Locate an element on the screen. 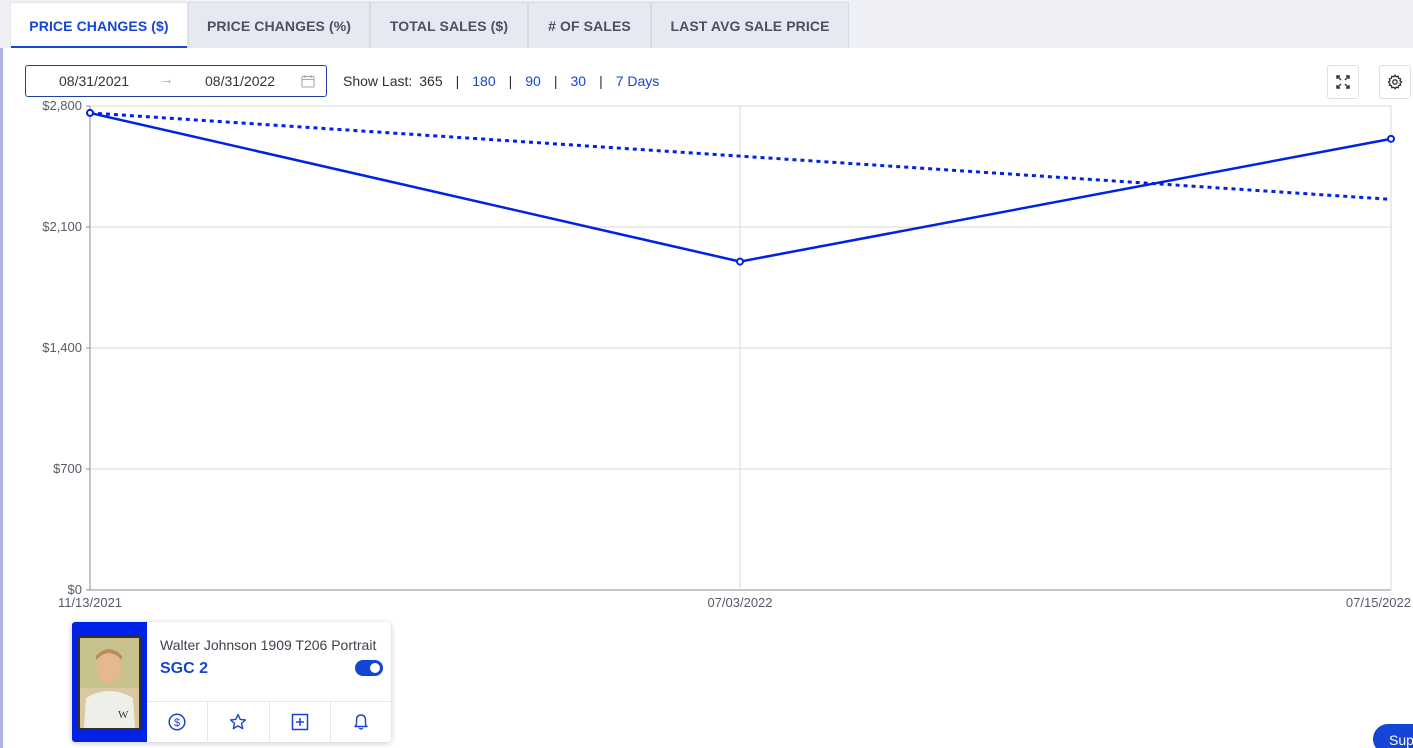  card-image: W is located at coordinates (109, 683).